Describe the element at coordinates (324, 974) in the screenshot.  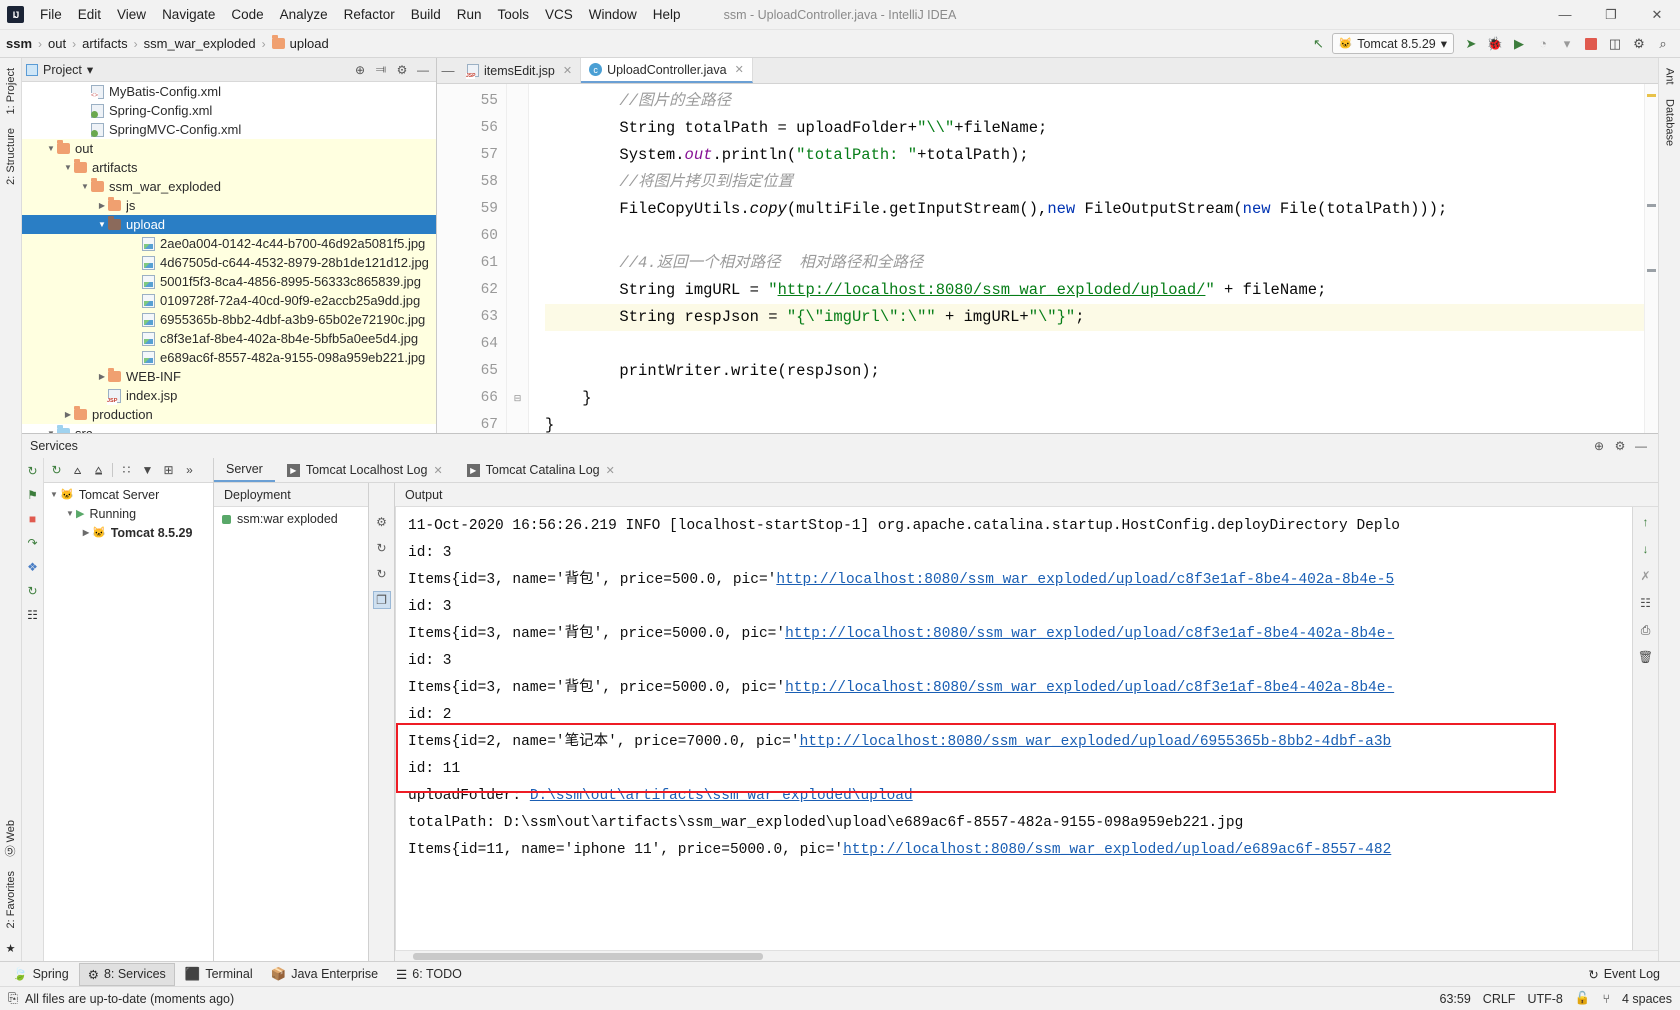
I see `bottom-tab-java-enterprise: 📦 Java Enterprise` at that location.